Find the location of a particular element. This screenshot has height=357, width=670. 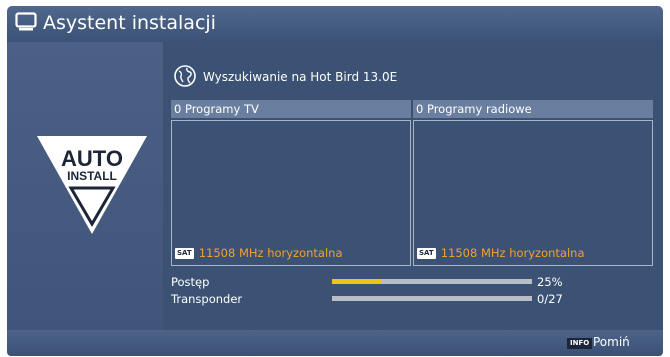

progress-bar-fill is located at coordinates (357, 281).